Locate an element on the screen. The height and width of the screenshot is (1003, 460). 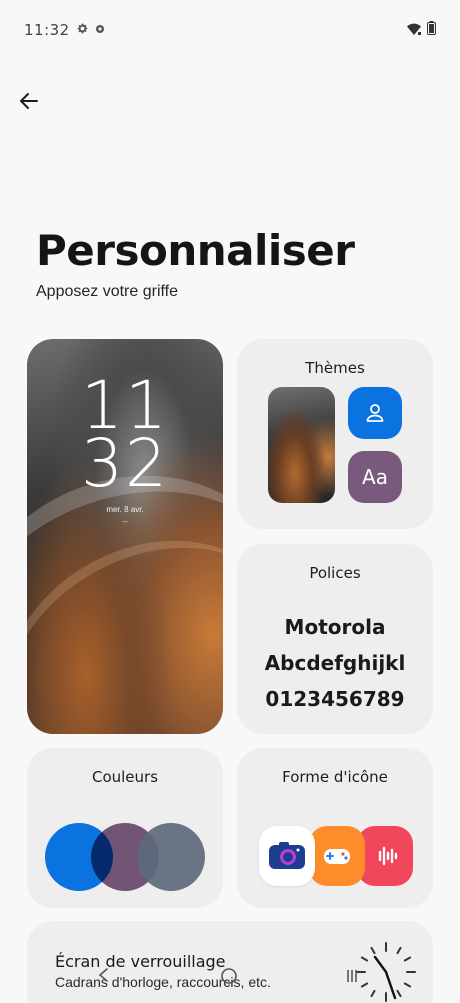
font-sample-digits: 0123456789 is located at coordinates (335, 699).